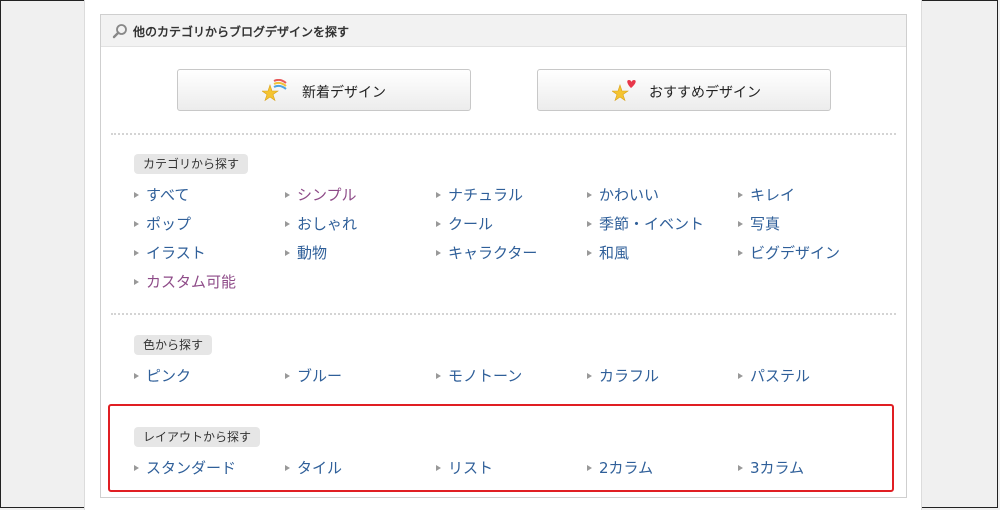  Describe the element at coordinates (209, 199) in the screenshot. I see `category-link-all: すべて` at that location.